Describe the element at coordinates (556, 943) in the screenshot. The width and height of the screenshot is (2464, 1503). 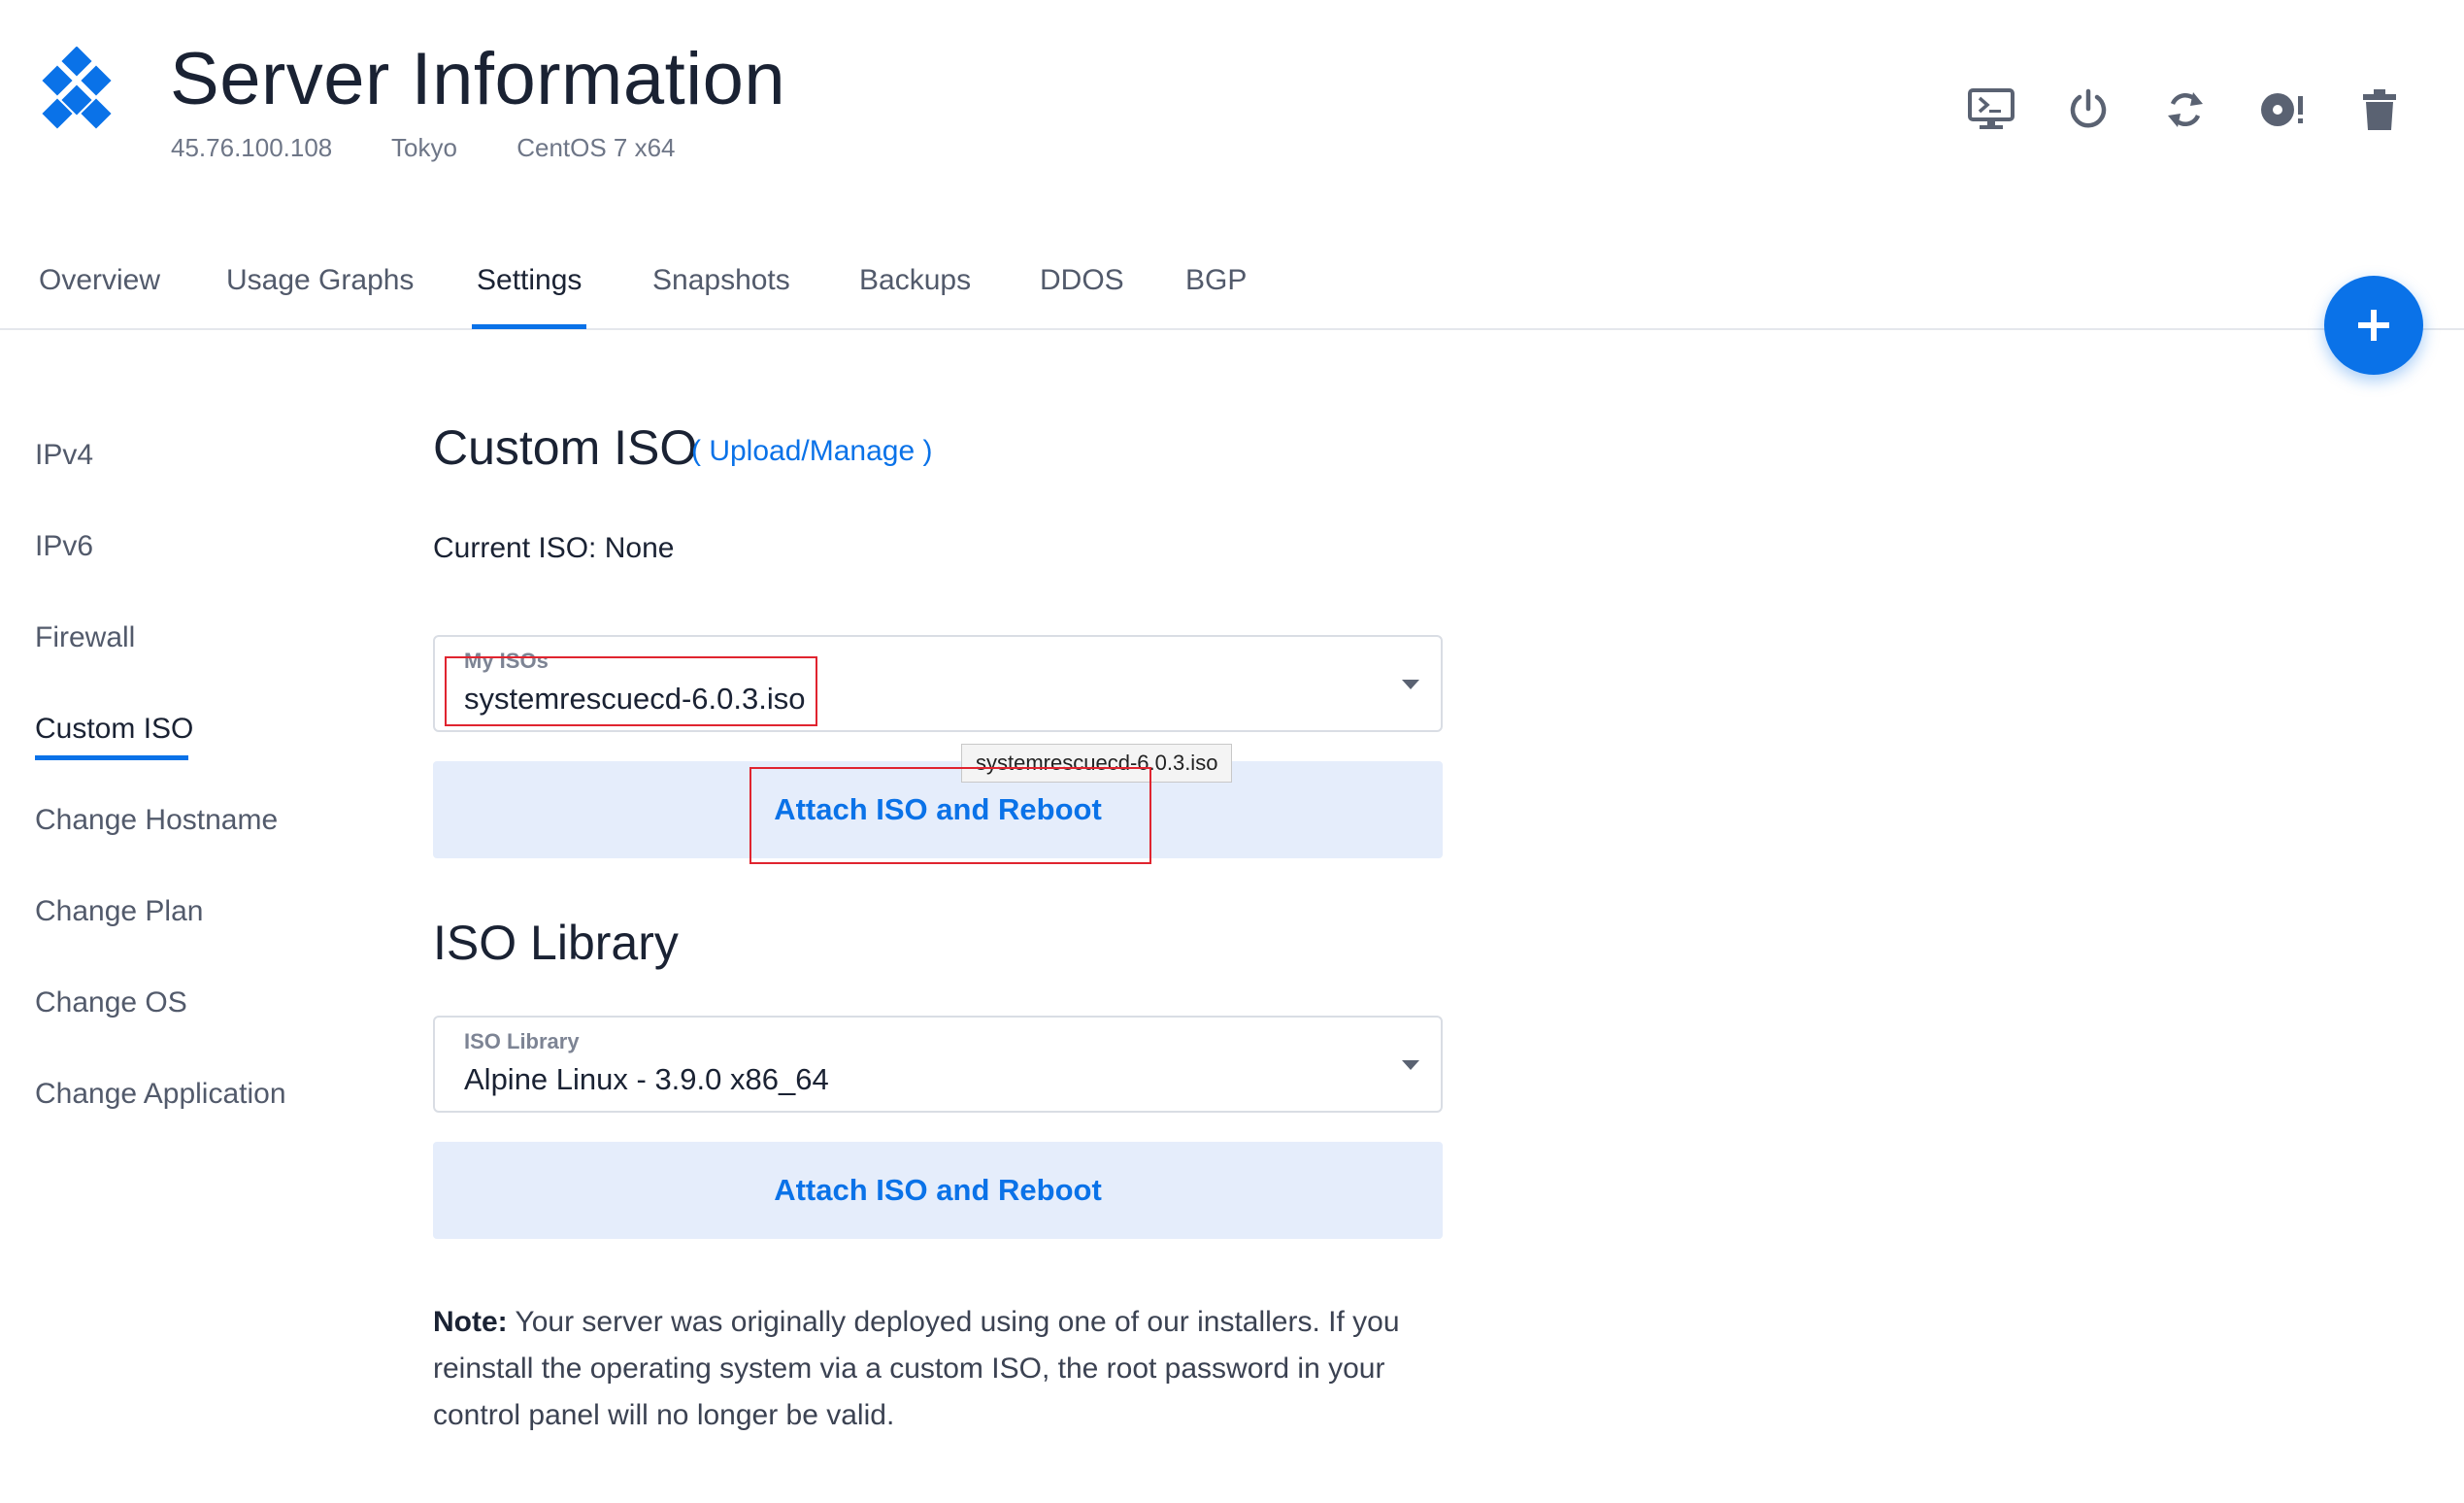
I see `iso-library-heading: ISO Library` at that location.